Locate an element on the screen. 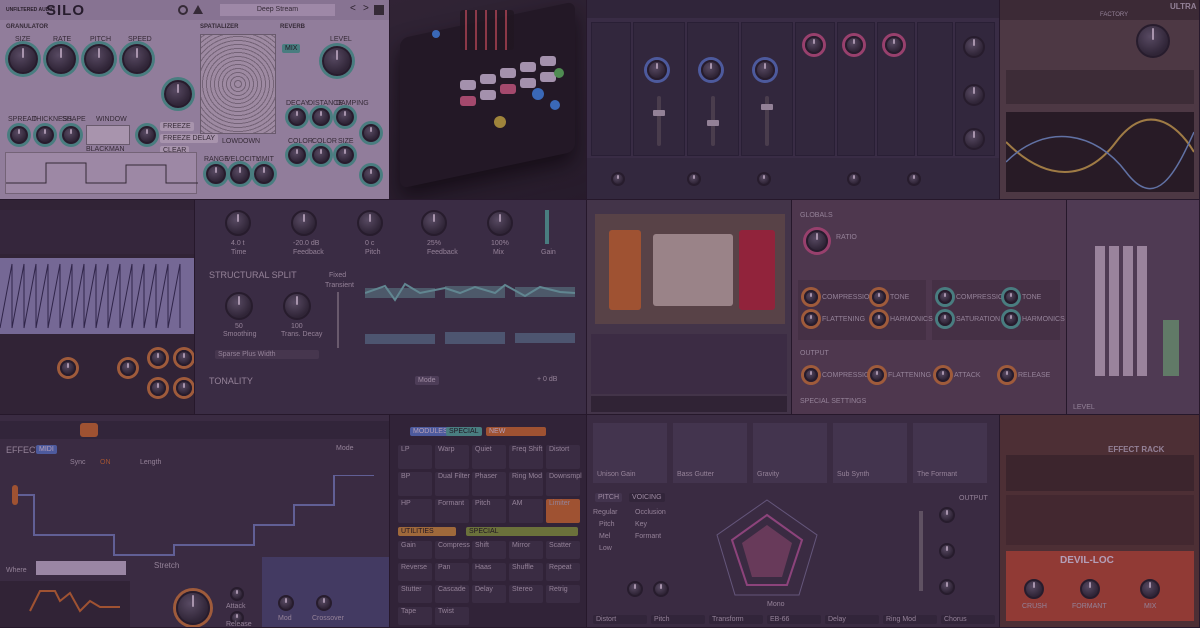 The height and width of the screenshot is (628, 1200). utility-cell: Retrig is located at coordinates (563, 594).